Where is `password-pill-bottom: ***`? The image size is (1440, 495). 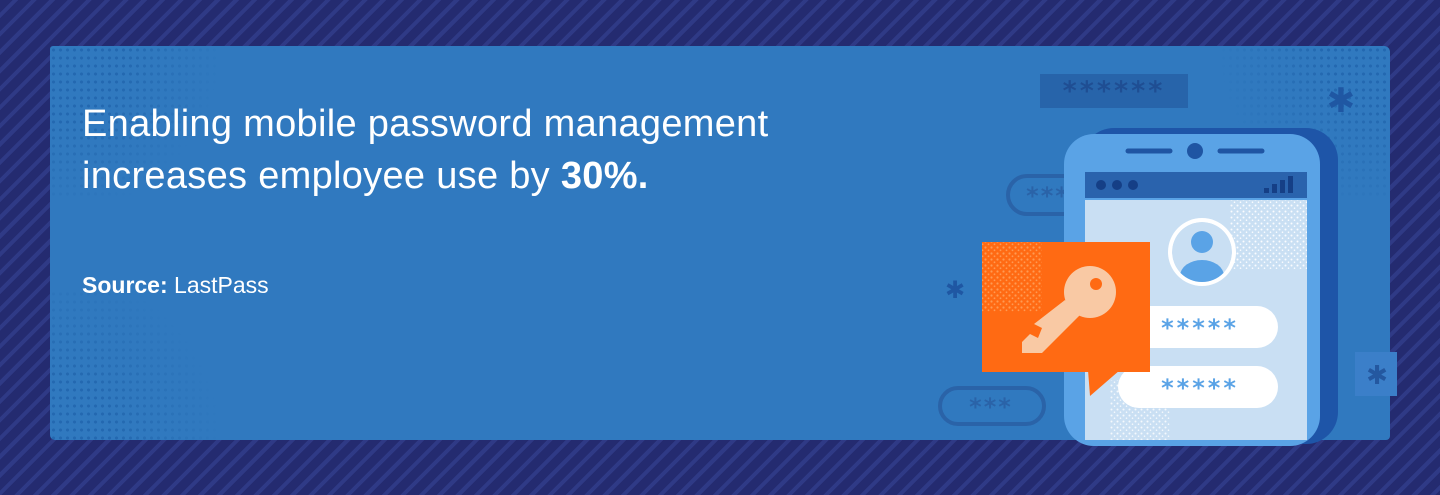
password-pill-bottom: *** is located at coordinates (992, 406).